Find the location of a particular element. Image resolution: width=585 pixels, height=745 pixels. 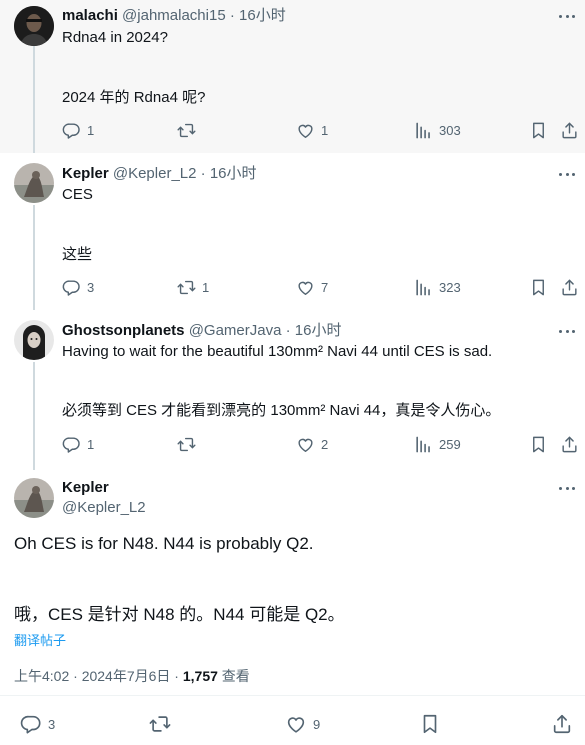

action-bar: 1 1 303 is located at coordinates (323, 130).